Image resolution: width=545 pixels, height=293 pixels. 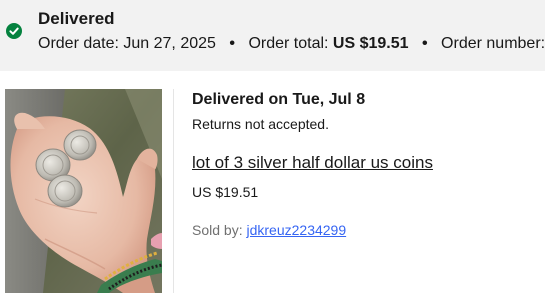 I want to click on returns-policy: Returns not accepted., so click(x=260, y=124).